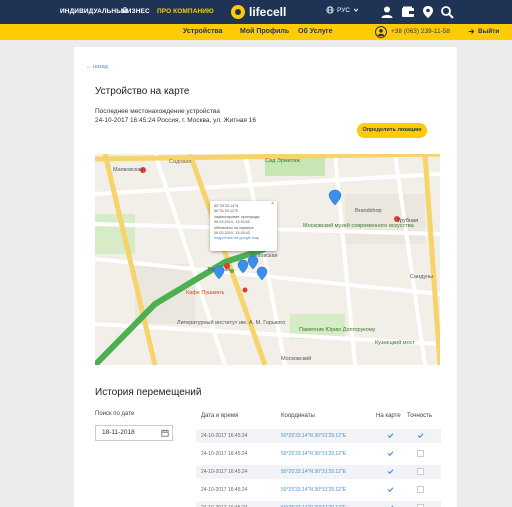 This screenshot has width=512, height=507. Describe the element at coordinates (447, 12) in the screenshot. I see `search-icon` at that location.